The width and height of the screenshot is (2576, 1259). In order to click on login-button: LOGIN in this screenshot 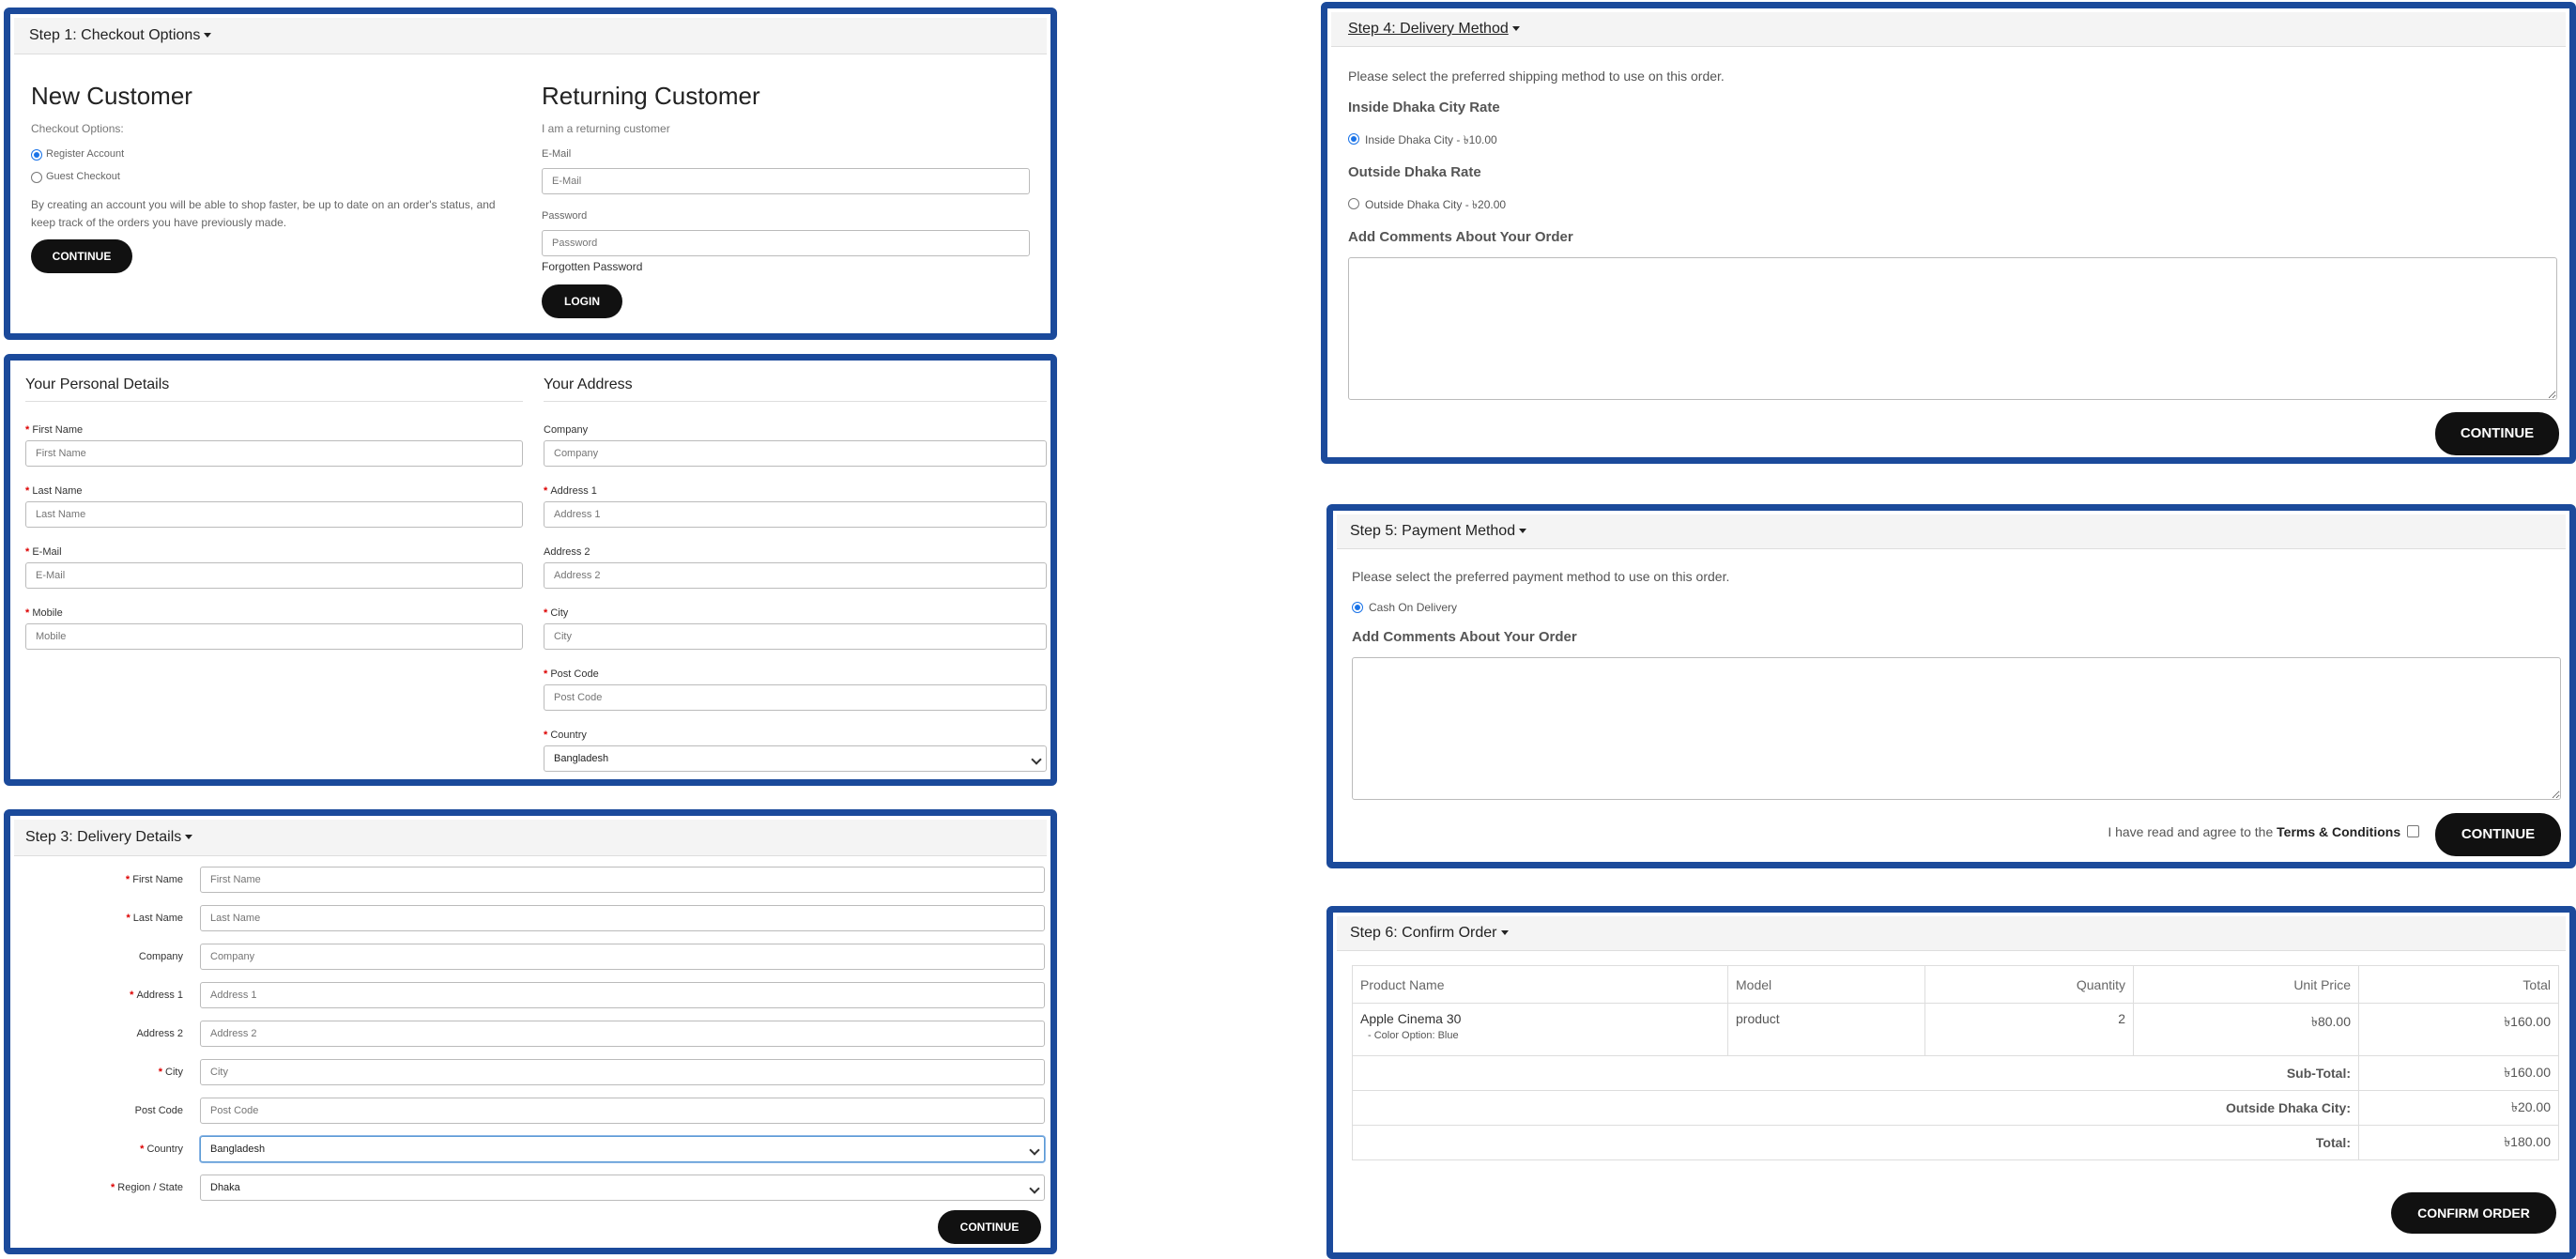, I will do `click(582, 301)`.